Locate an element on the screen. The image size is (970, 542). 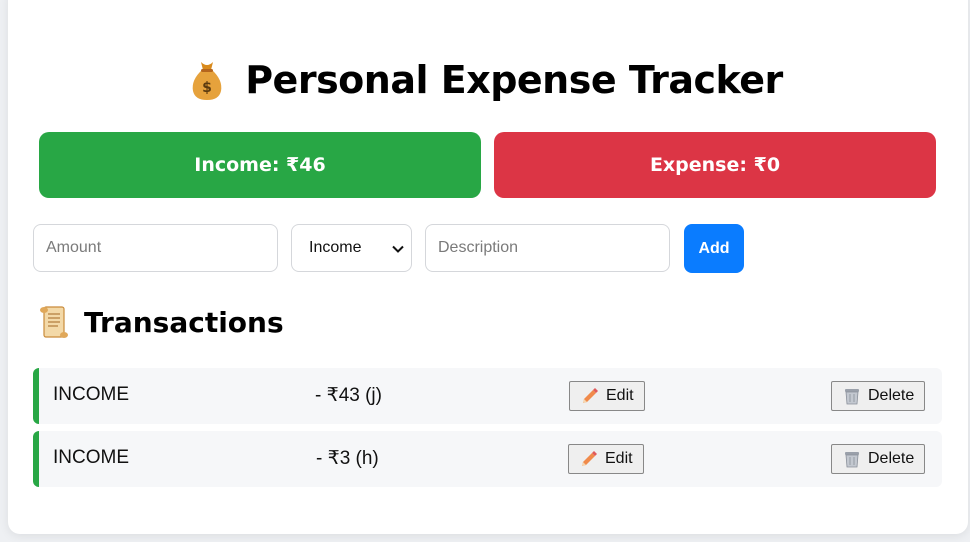
expense-summary: Expense: ₹0 is located at coordinates (715, 165).